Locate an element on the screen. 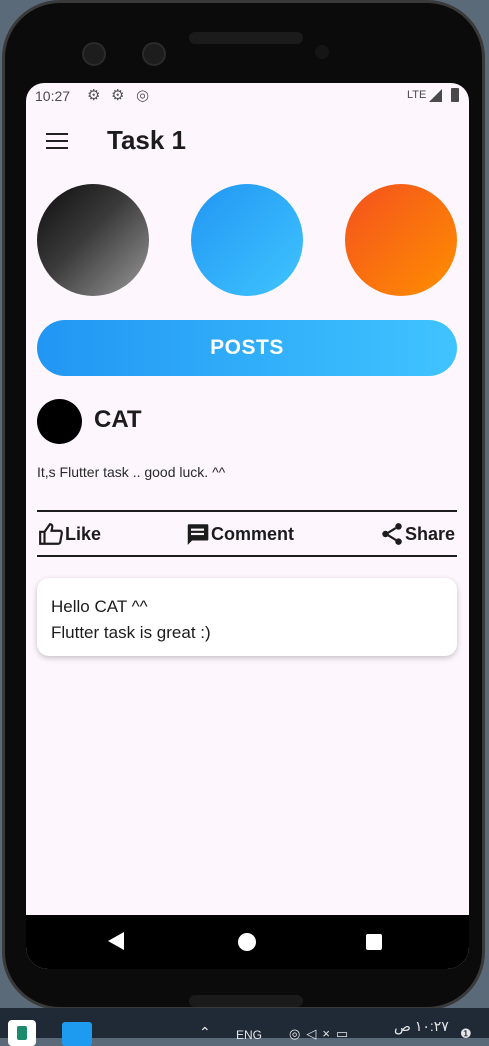 Image resolution: width=489 pixels, height=1046 pixels. post-author: CAT is located at coordinates (118, 419).